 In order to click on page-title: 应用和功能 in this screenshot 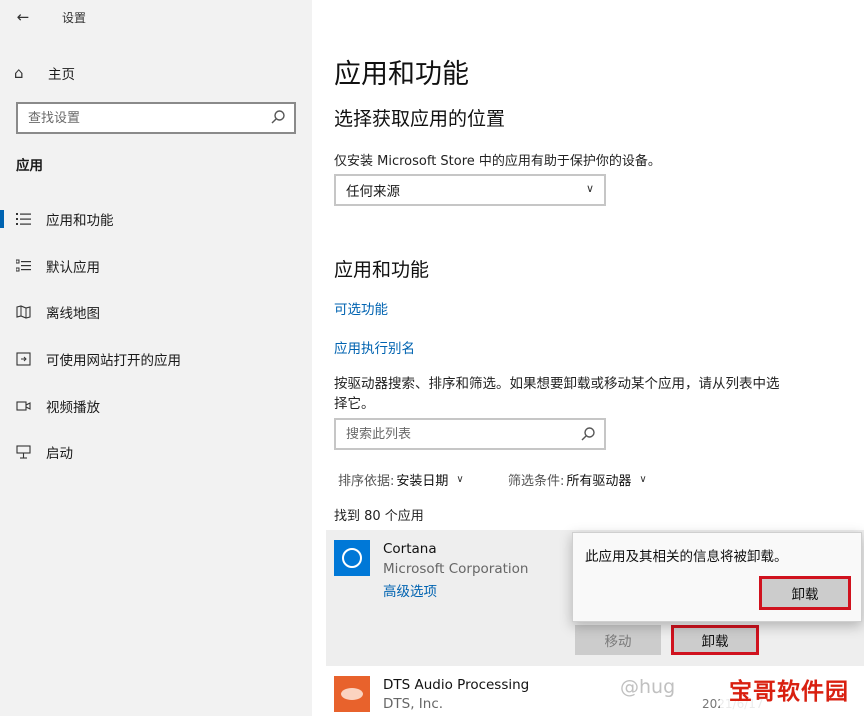, I will do `click(401, 74)`.